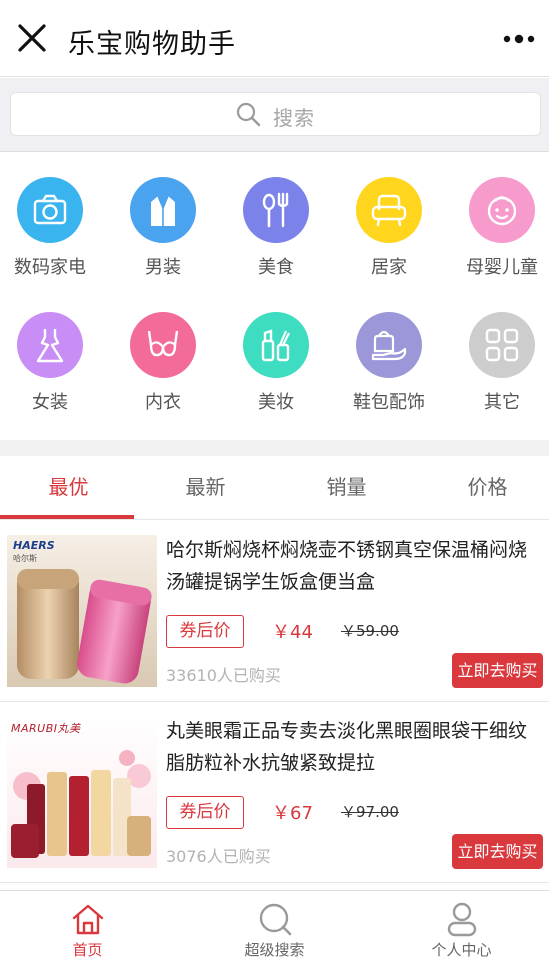 Image resolution: width=549 pixels, height=960 pixels. What do you see at coordinates (205, 488) in the screenshot?
I see `tab-newest: 最新` at bounding box center [205, 488].